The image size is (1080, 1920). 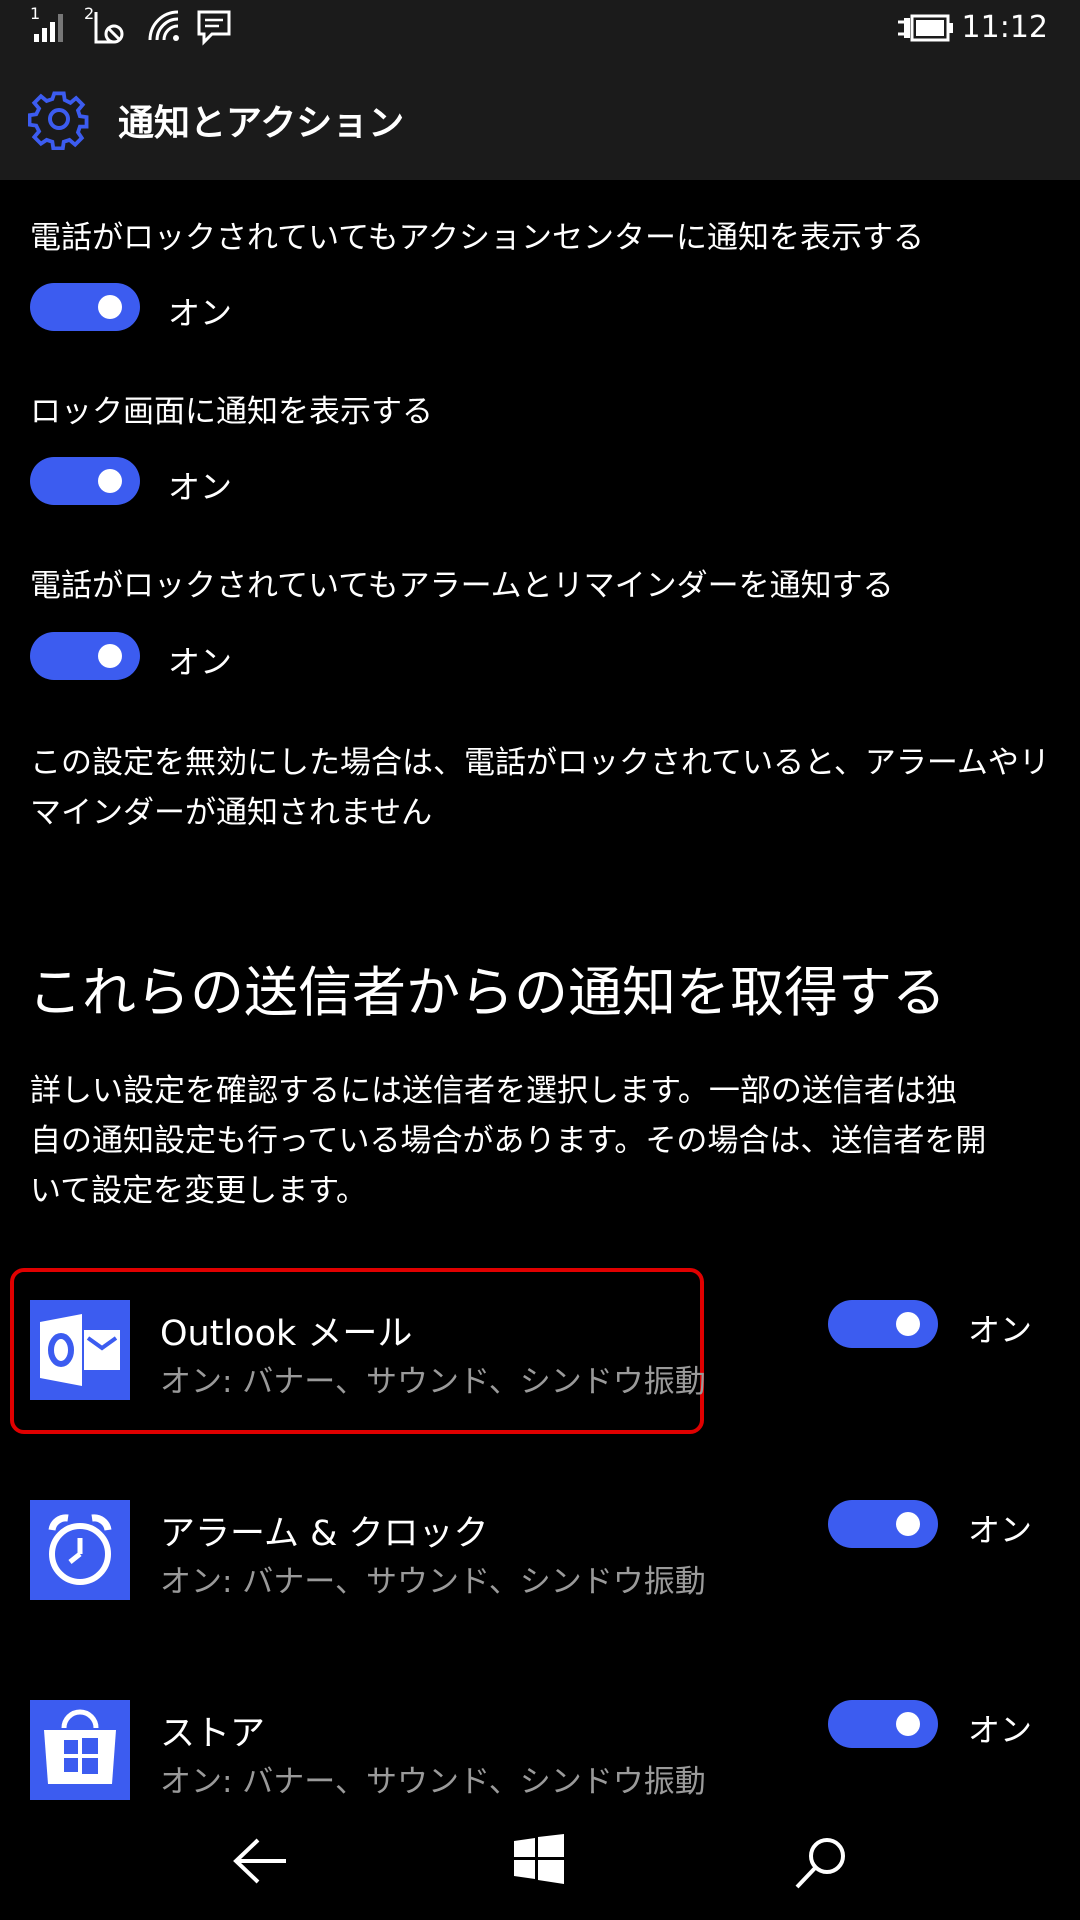 What do you see at coordinates (540, 120) in the screenshot?
I see `page-header: 通知とアクション` at bounding box center [540, 120].